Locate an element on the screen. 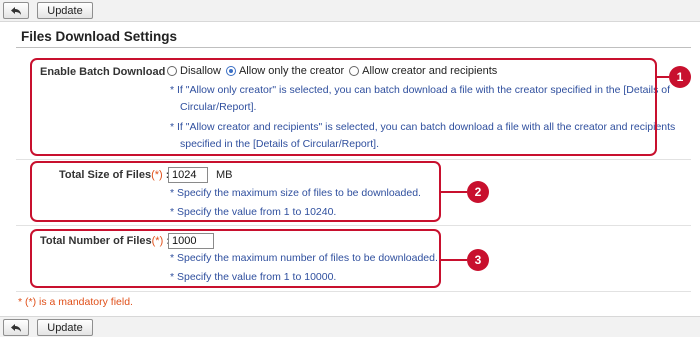  update-button: Update is located at coordinates (65, 10).